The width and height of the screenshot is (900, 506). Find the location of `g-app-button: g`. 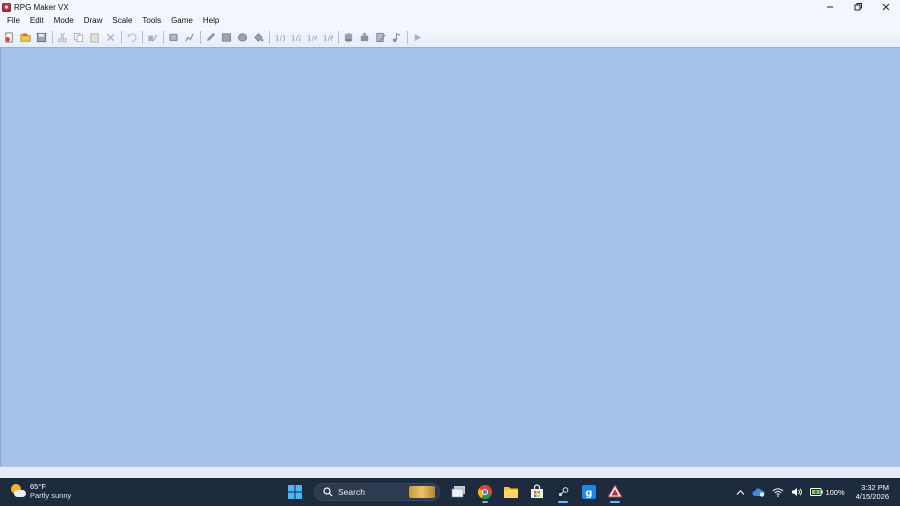

g-app-button: g is located at coordinates (589, 492).